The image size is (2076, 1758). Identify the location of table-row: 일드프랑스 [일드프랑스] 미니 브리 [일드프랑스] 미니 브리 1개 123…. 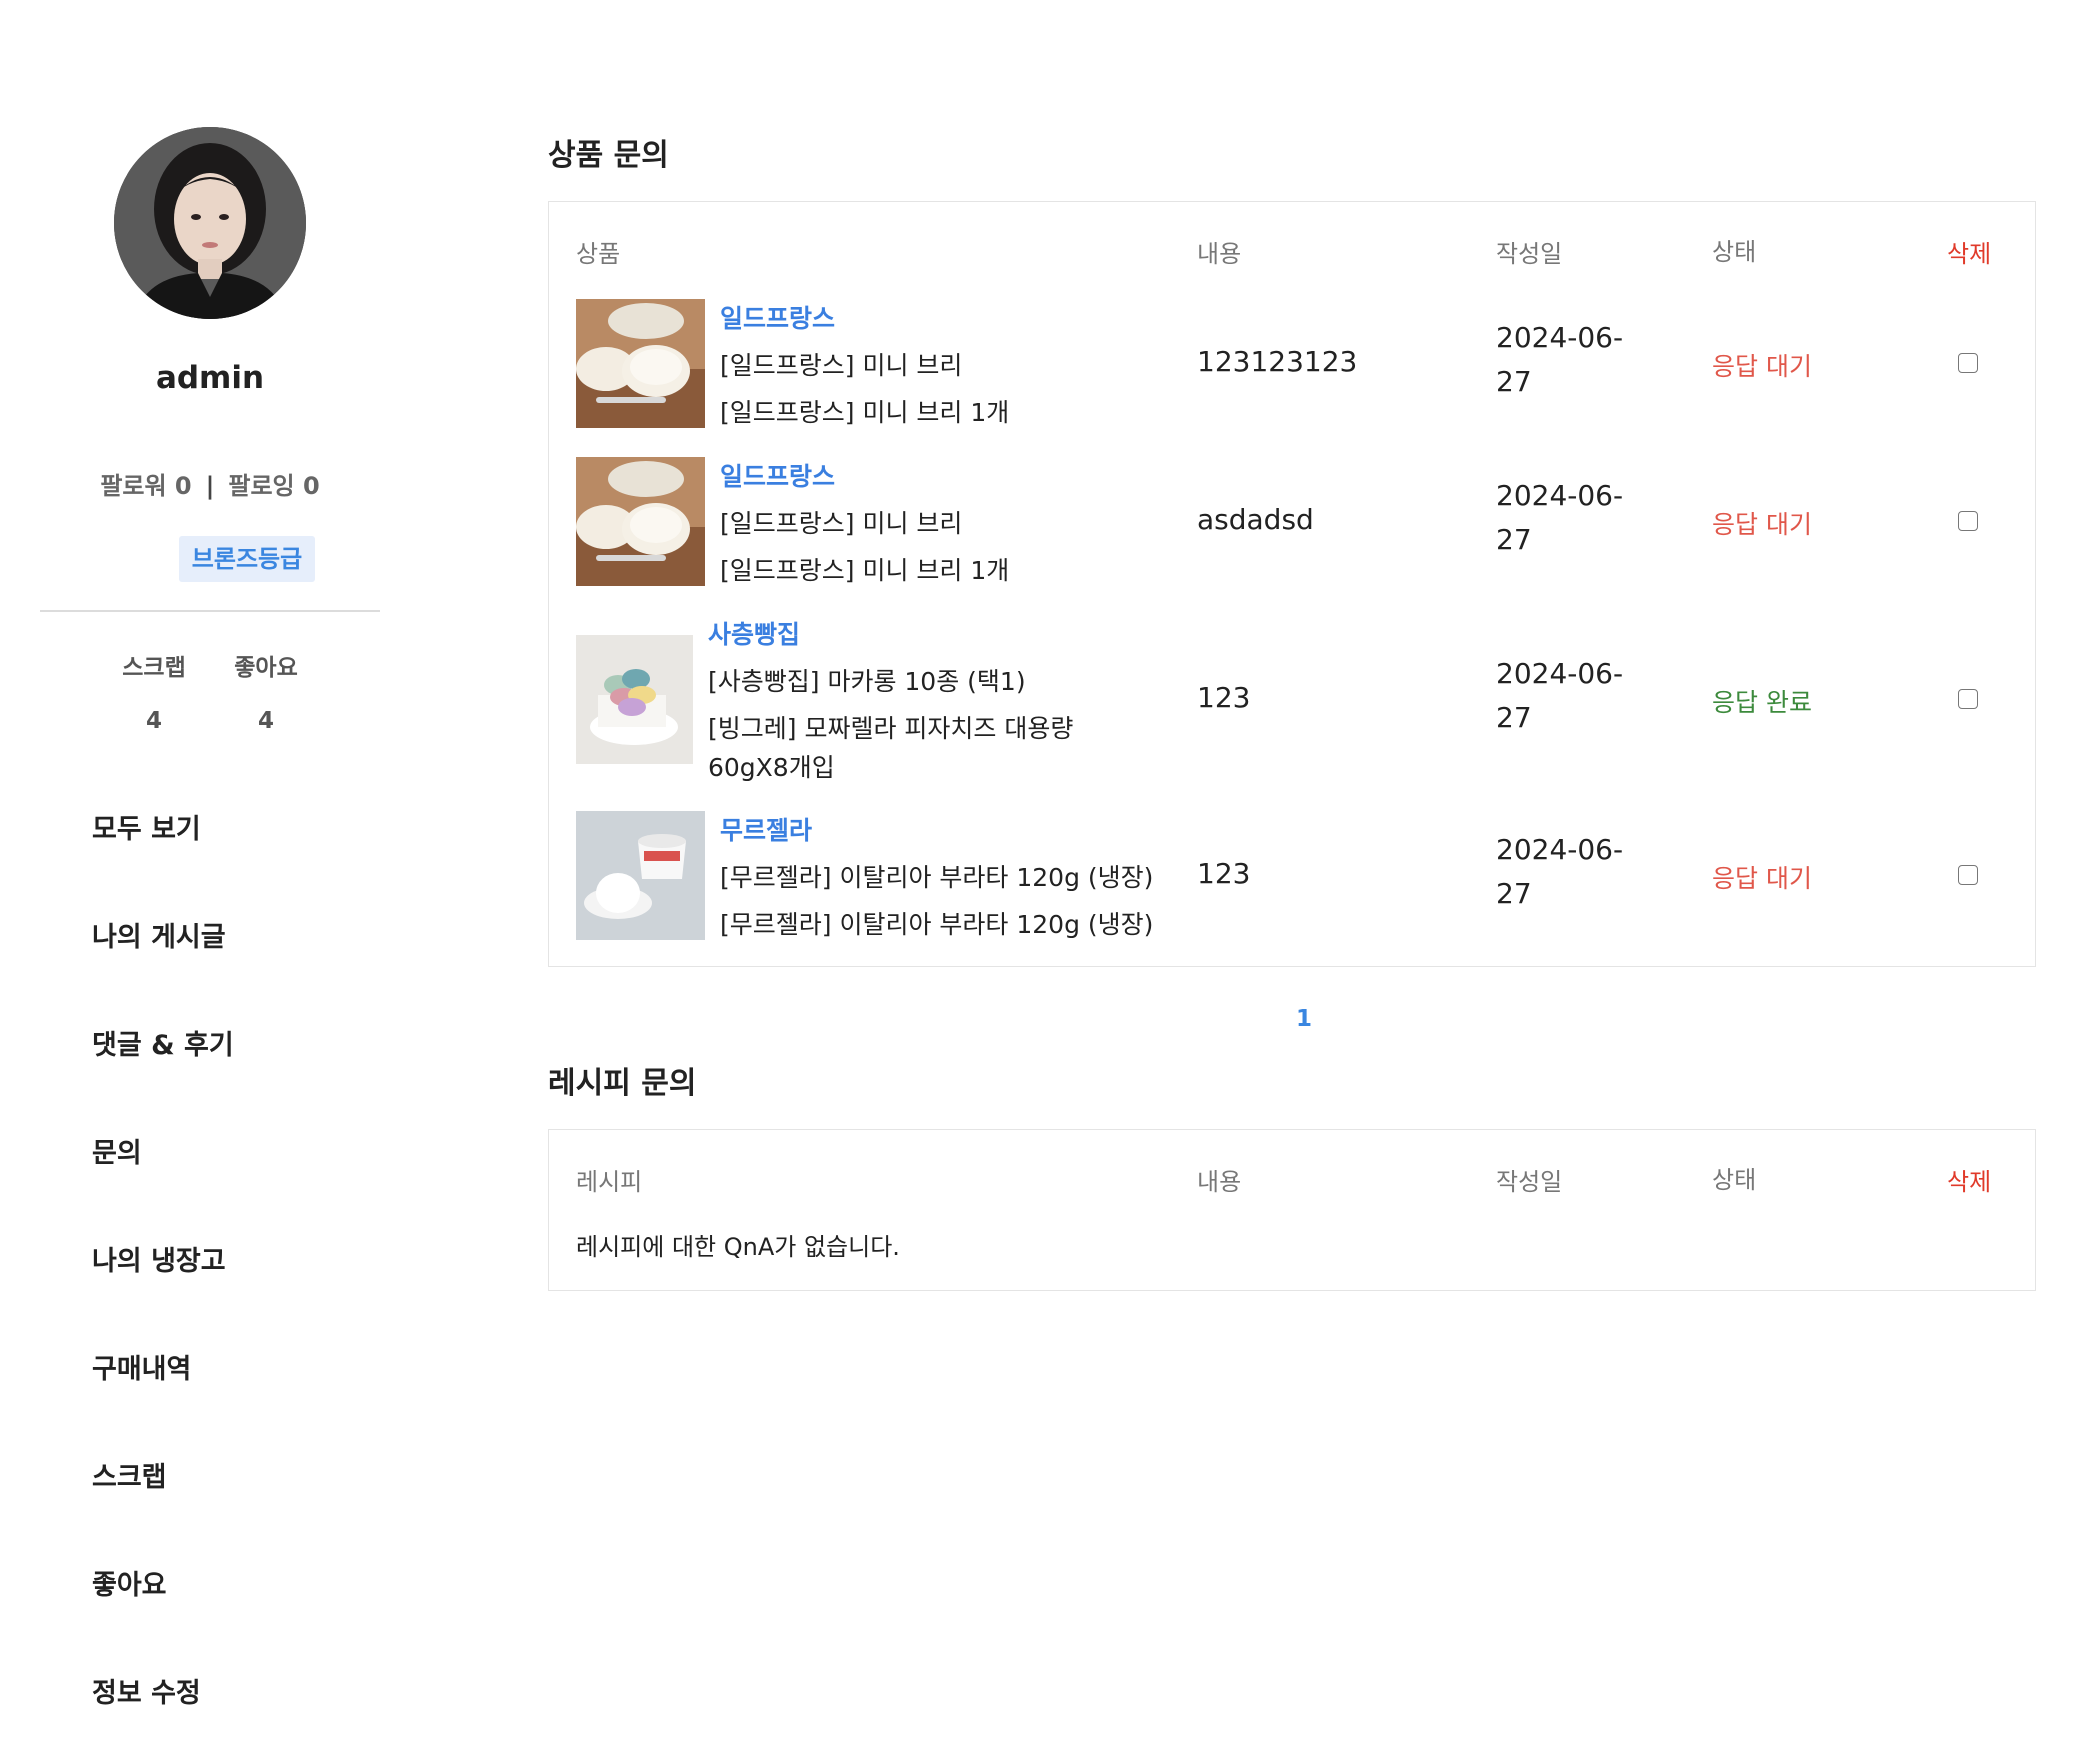
(1292, 369).